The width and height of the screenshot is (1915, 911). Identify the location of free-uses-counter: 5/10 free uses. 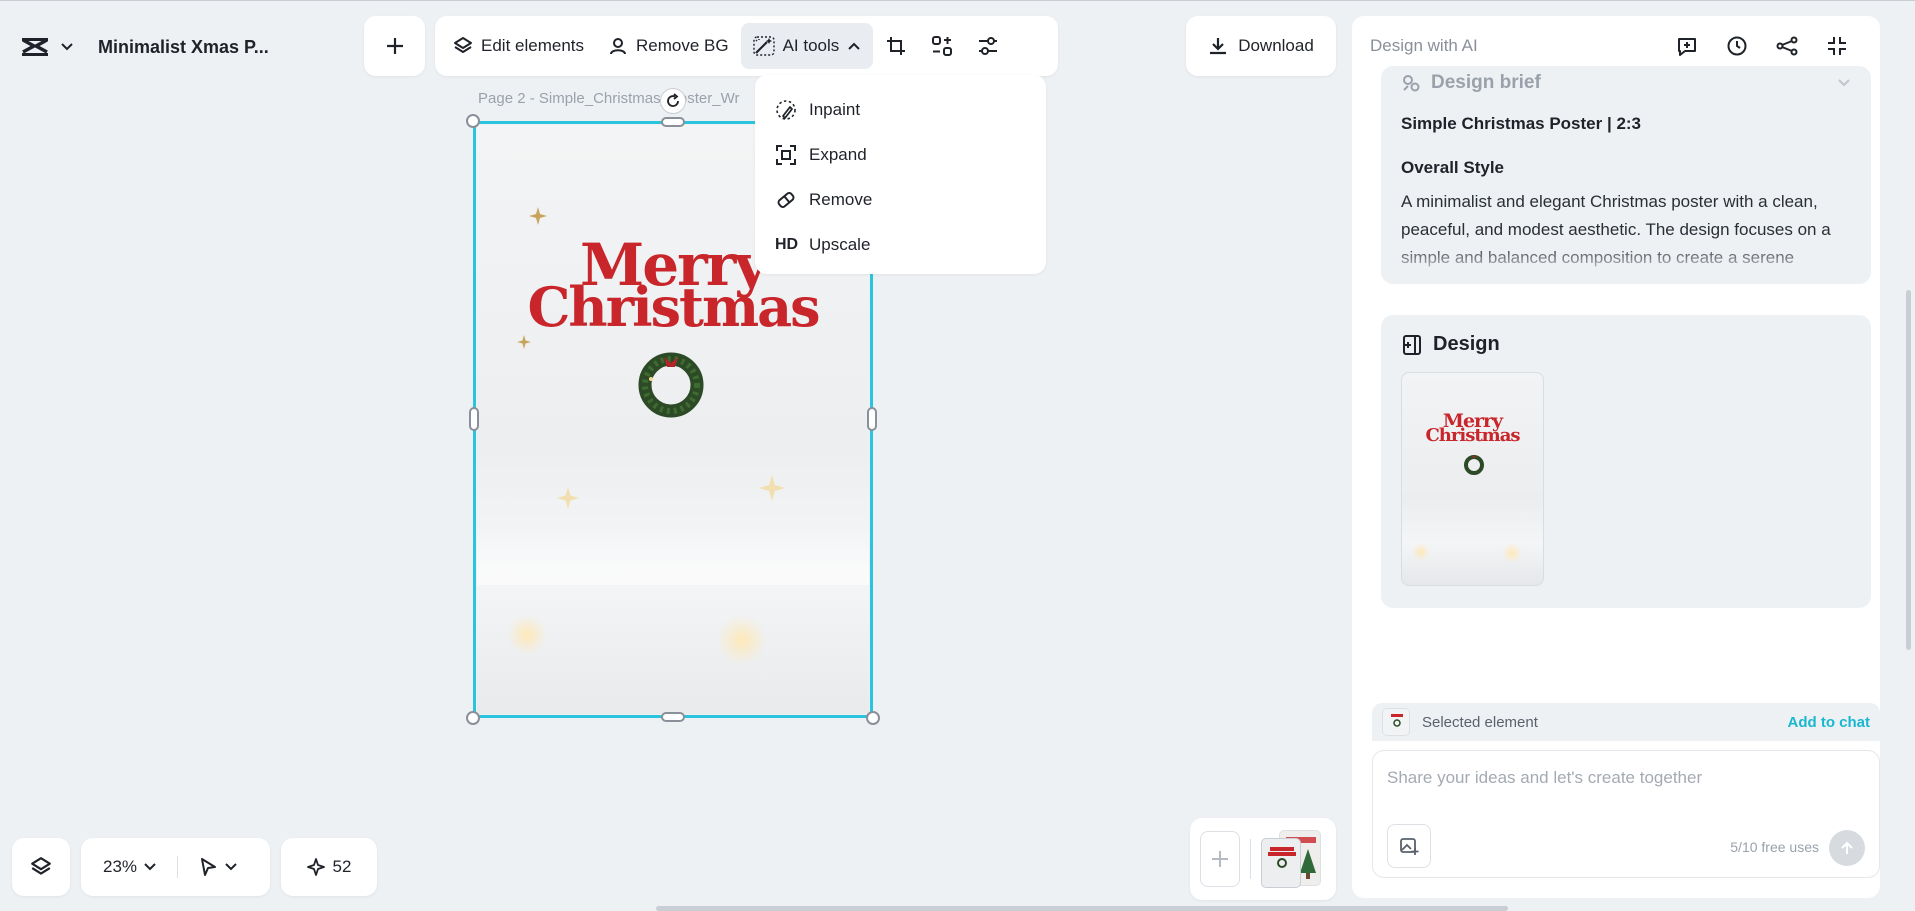
(1774, 847).